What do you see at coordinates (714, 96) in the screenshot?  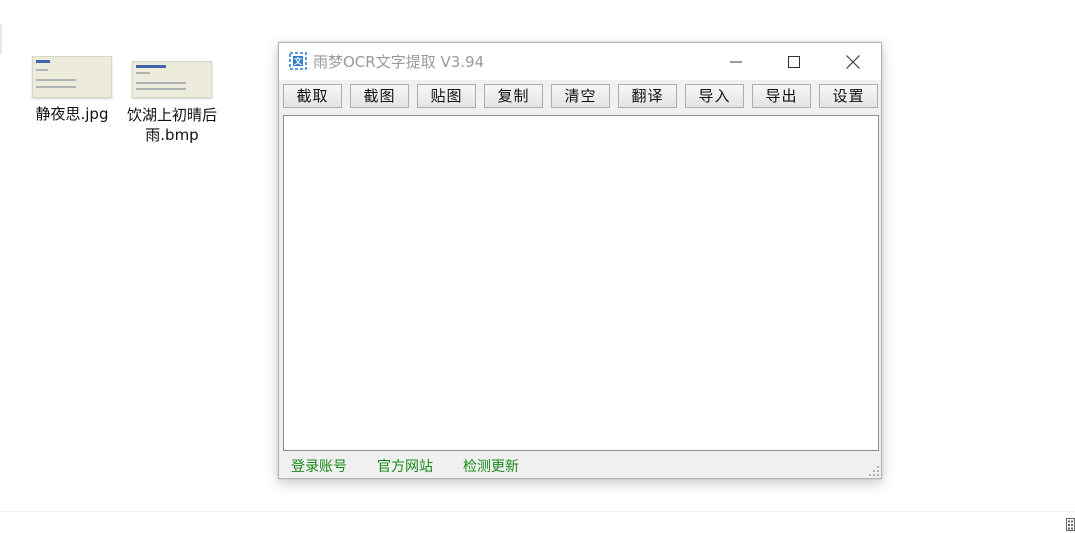 I see `import-button: 导入` at bounding box center [714, 96].